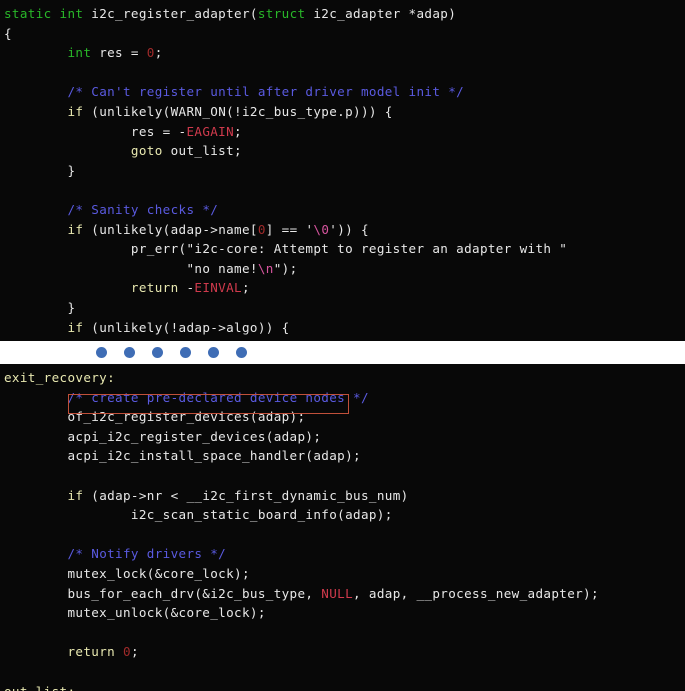  Describe the element at coordinates (123, 131) in the screenshot. I see `code-line: res = -EAGAIN;` at that location.